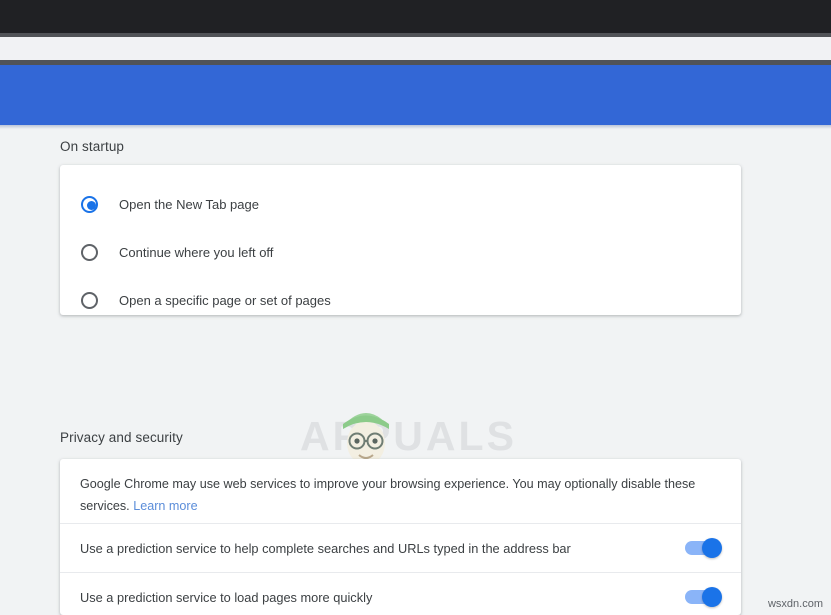  Describe the element at coordinates (400, 204) in the screenshot. I see `radio-option-new-tab: Open the New Tab page` at that location.